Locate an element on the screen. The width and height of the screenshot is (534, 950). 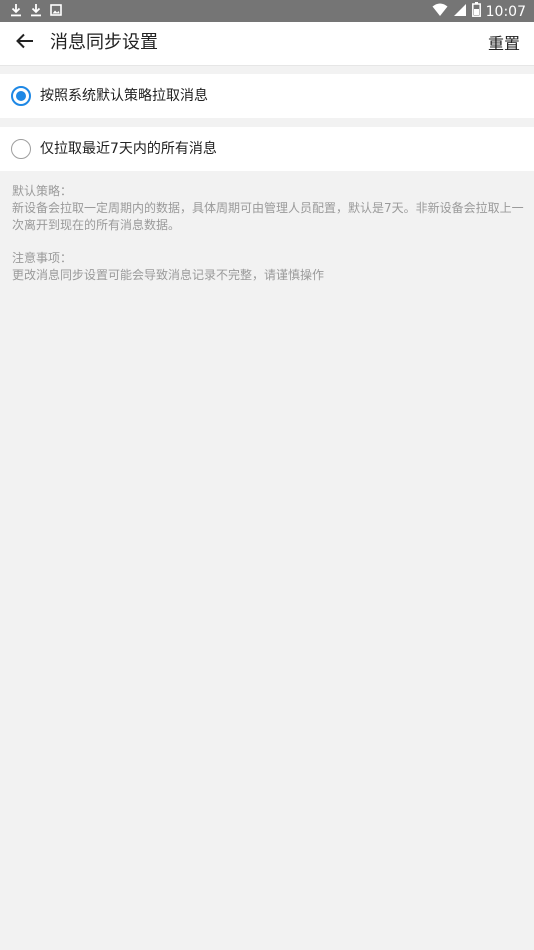
status-left-icons is located at coordinates (36, 10).